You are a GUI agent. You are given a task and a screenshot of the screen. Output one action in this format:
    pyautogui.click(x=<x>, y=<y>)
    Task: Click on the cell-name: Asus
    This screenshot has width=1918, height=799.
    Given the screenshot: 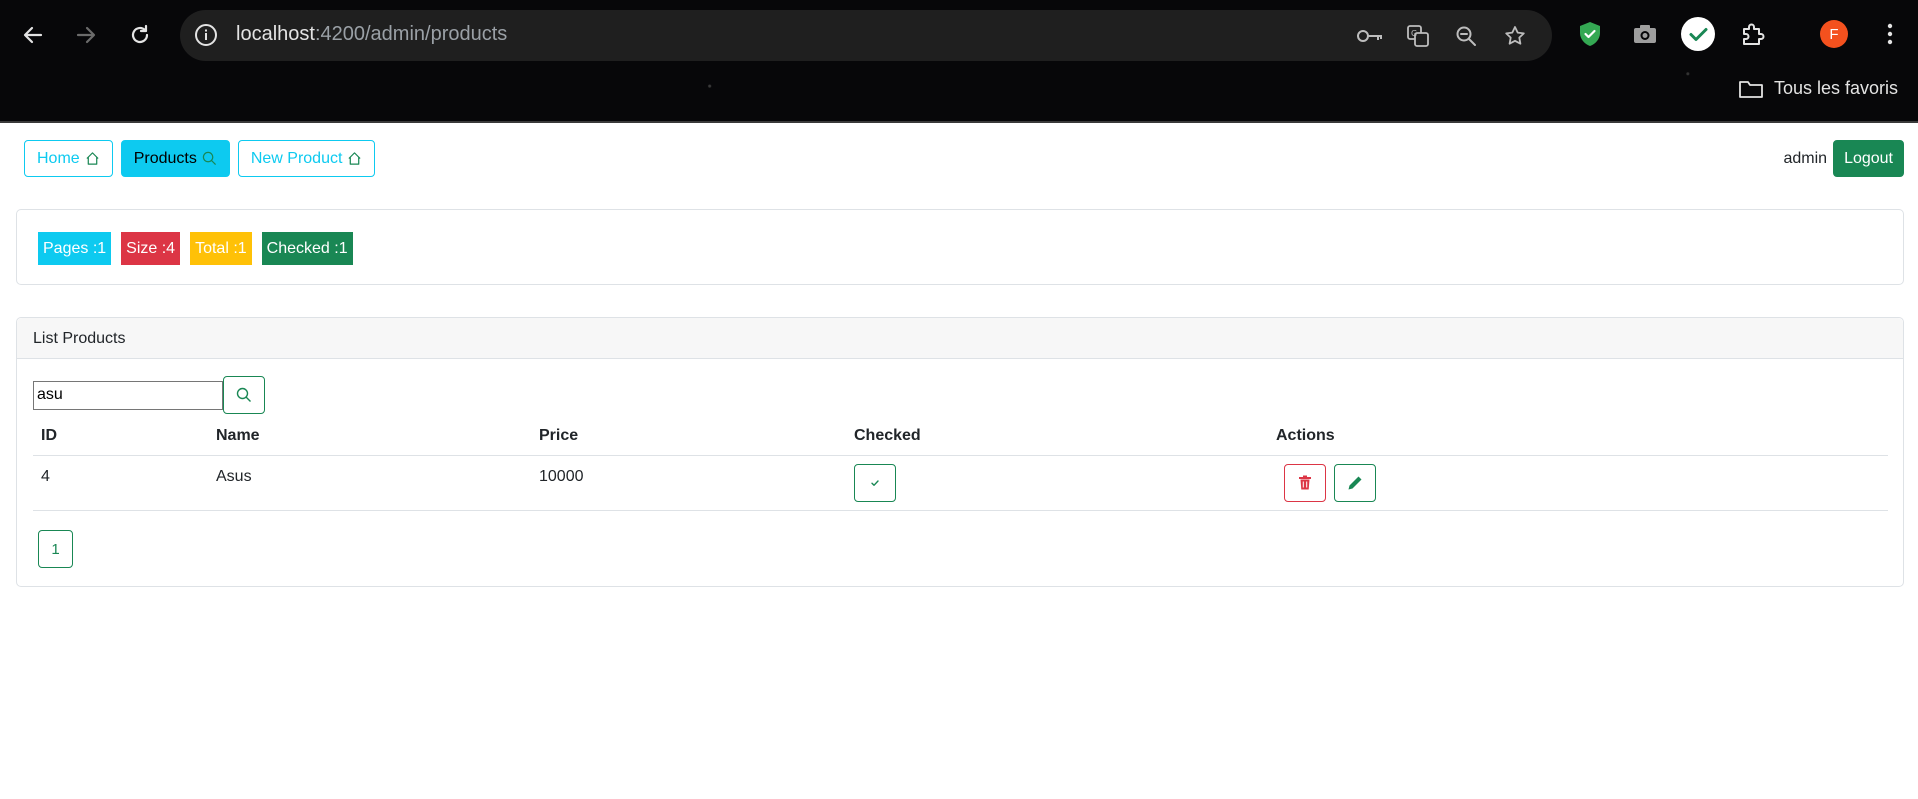 What is the action you would take?
    pyautogui.click(x=369, y=483)
    